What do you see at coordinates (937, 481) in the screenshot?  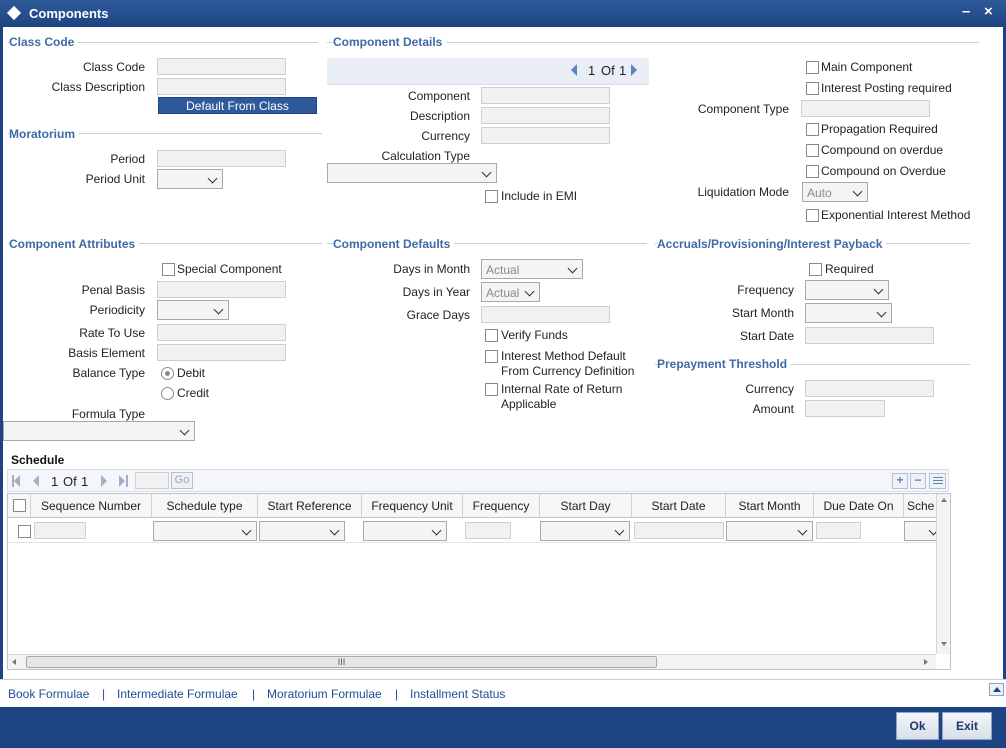 I see `single-view-icon` at bounding box center [937, 481].